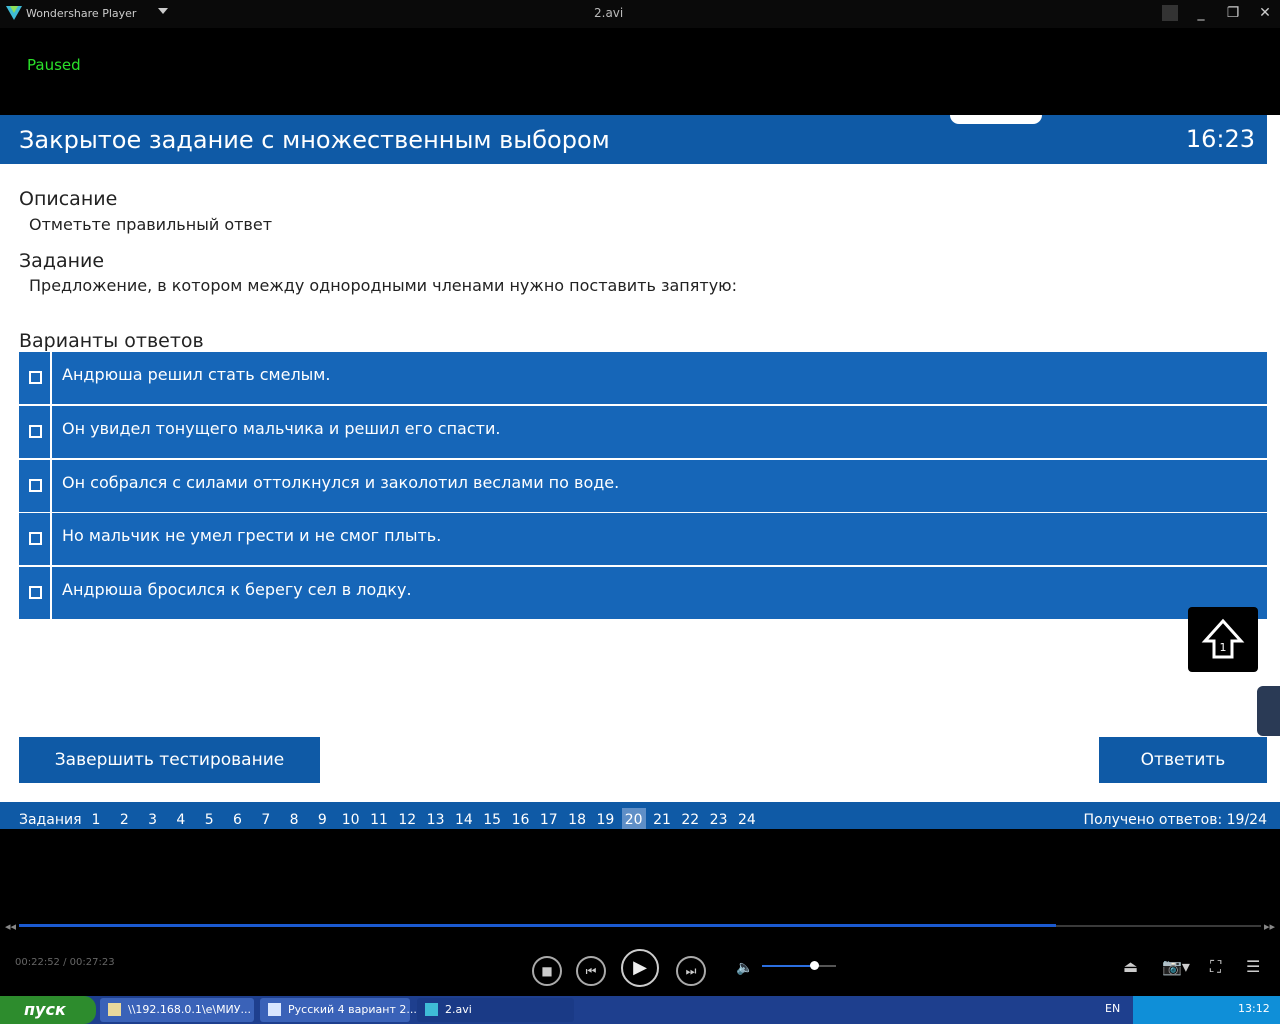  What do you see at coordinates (814, 965) in the screenshot?
I see `volume-knob` at bounding box center [814, 965].